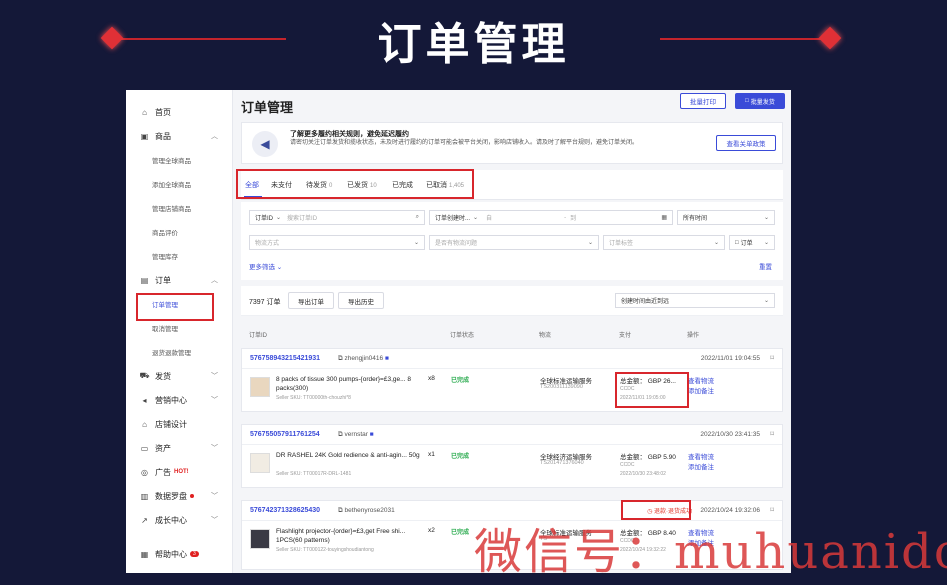 This screenshot has height=585, width=947. What do you see at coordinates (265, 266) in the screenshot?
I see `more-filters-link: 更多筛选 ⌄` at bounding box center [265, 266].